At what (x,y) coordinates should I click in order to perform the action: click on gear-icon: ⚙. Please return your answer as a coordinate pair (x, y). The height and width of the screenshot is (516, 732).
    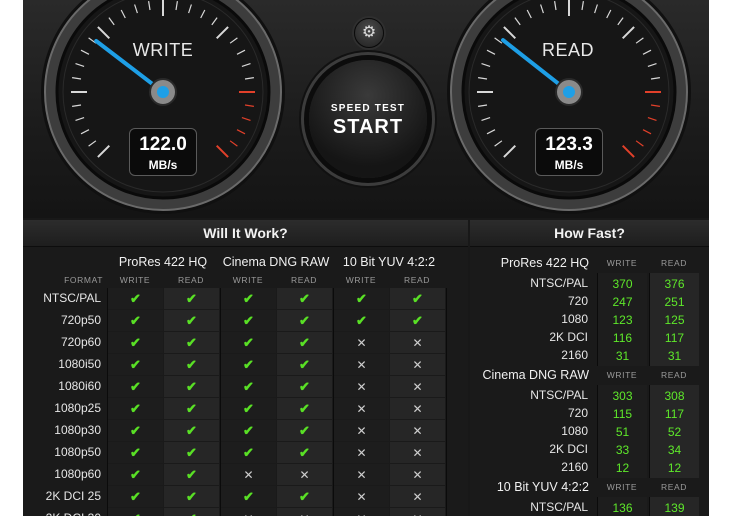
    Looking at the image, I should click on (369, 32).